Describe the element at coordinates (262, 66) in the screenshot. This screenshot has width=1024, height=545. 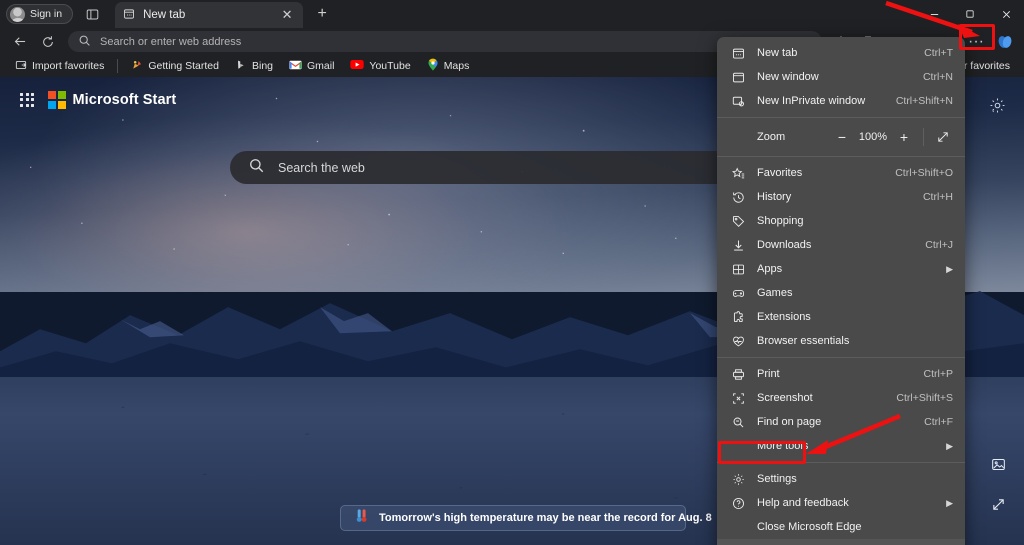
I see `favorites-item-label: Bing` at that location.